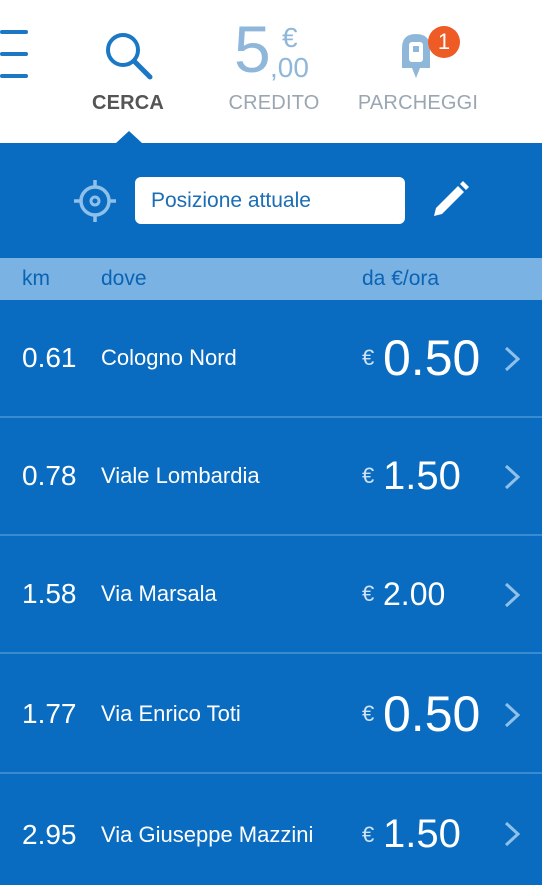  Describe the element at coordinates (449, 201) in the screenshot. I see `pencil-icon` at that location.